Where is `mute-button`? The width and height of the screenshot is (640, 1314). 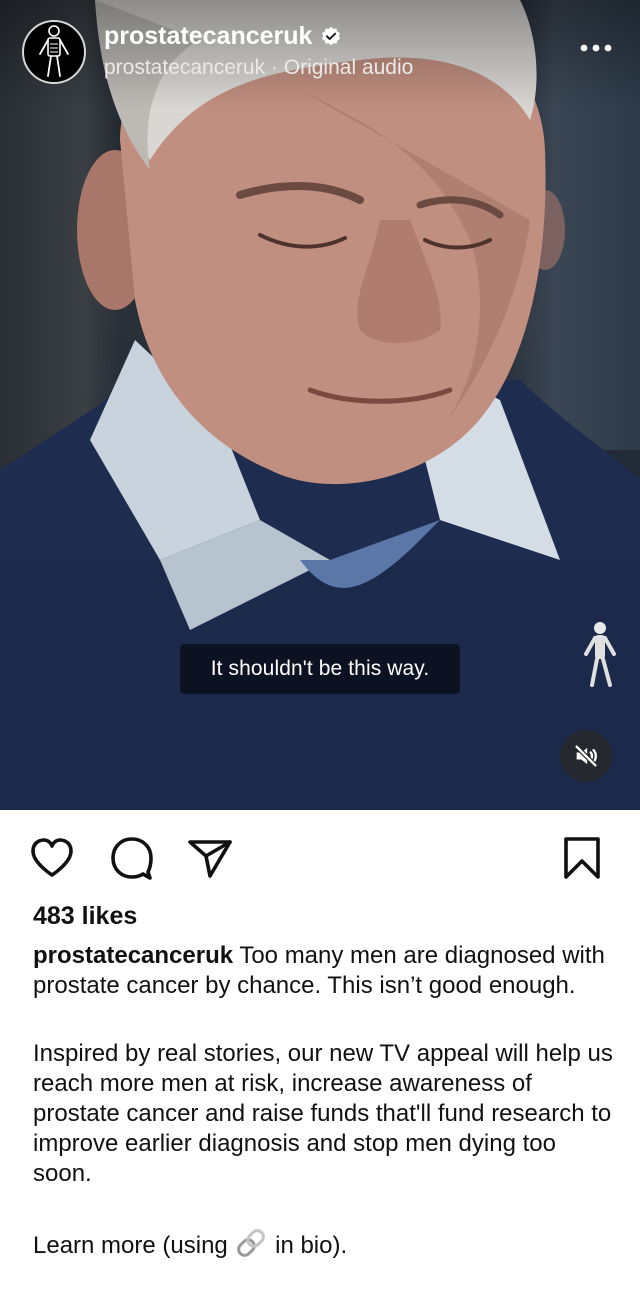 mute-button is located at coordinates (586, 756).